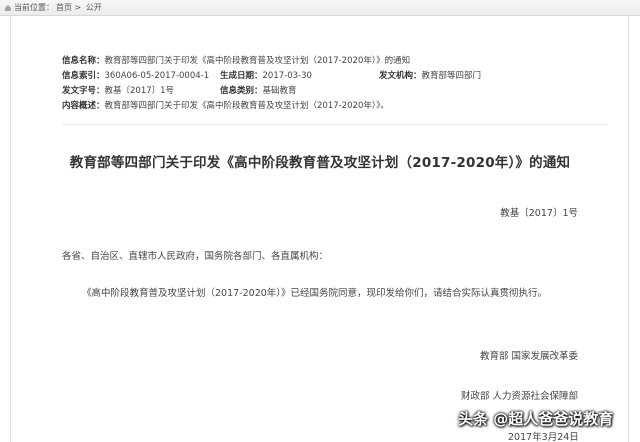 The height and width of the screenshot is (442, 640). Describe the element at coordinates (83, 76) in the screenshot. I see `meta-index-label: 信息索引：` at that location.